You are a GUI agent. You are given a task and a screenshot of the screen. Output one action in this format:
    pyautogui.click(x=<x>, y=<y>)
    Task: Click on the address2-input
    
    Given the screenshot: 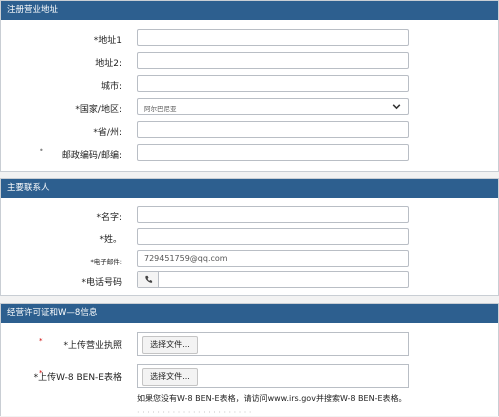 What is the action you would take?
    pyautogui.click(x=273, y=60)
    